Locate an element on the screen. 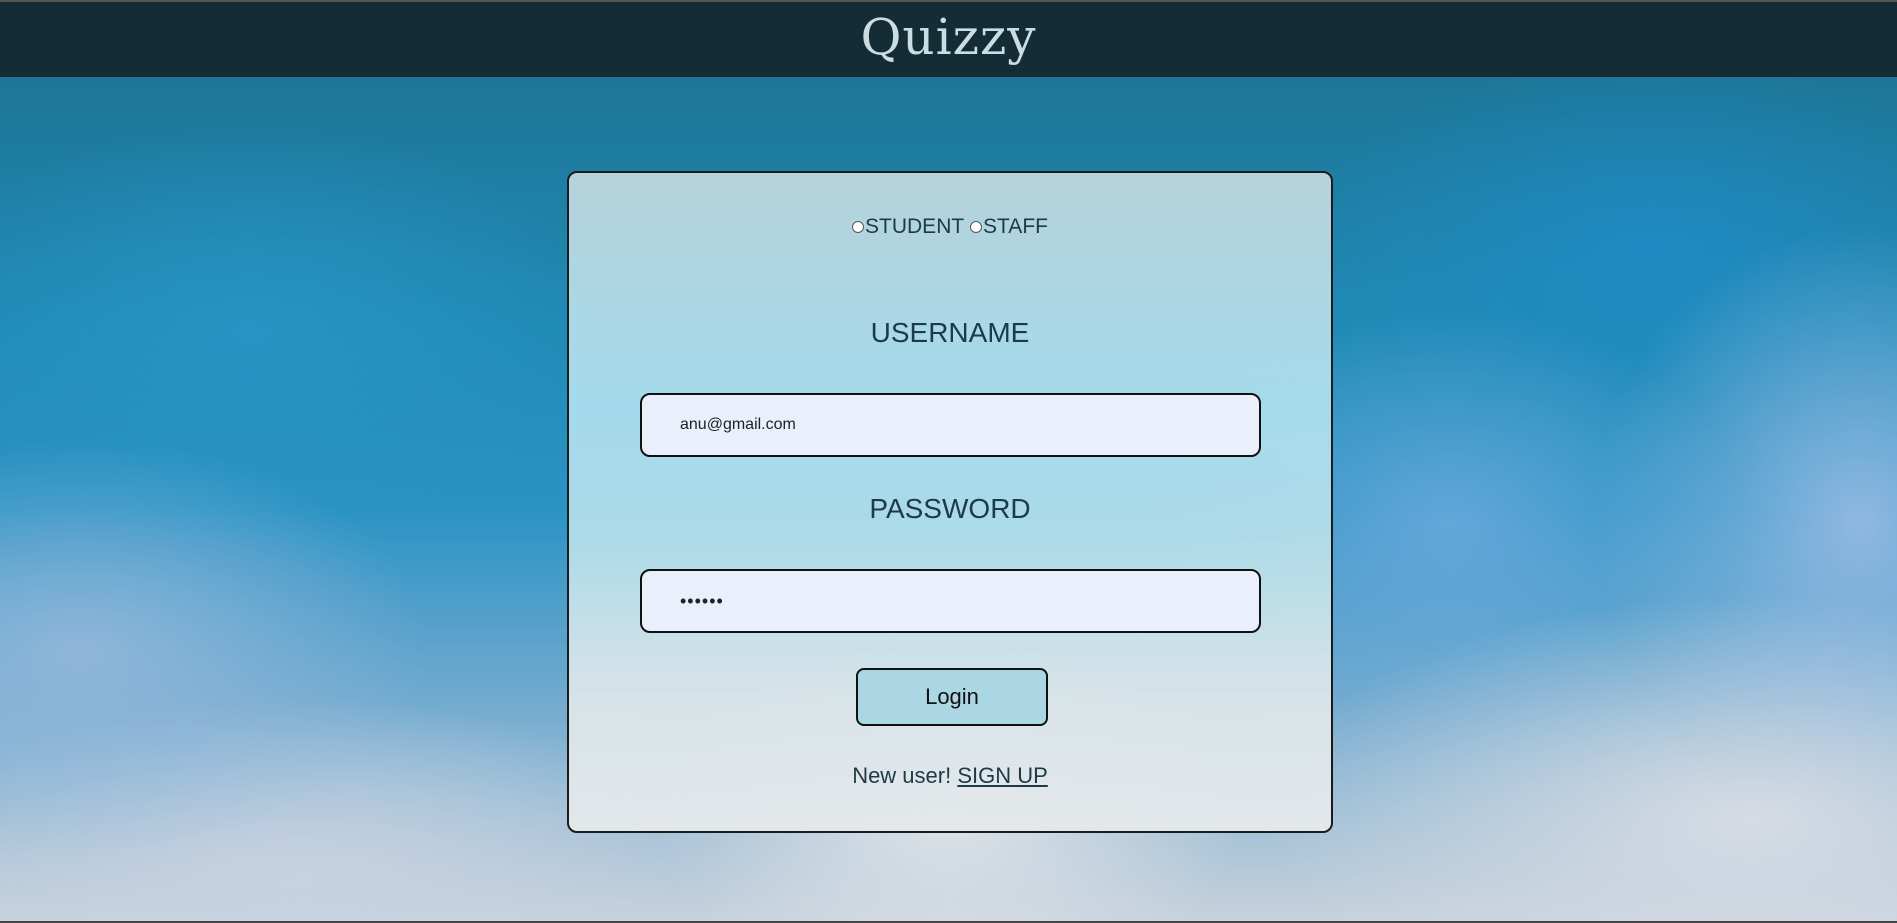 The width and height of the screenshot is (1897, 923). username-input is located at coordinates (950, 425).